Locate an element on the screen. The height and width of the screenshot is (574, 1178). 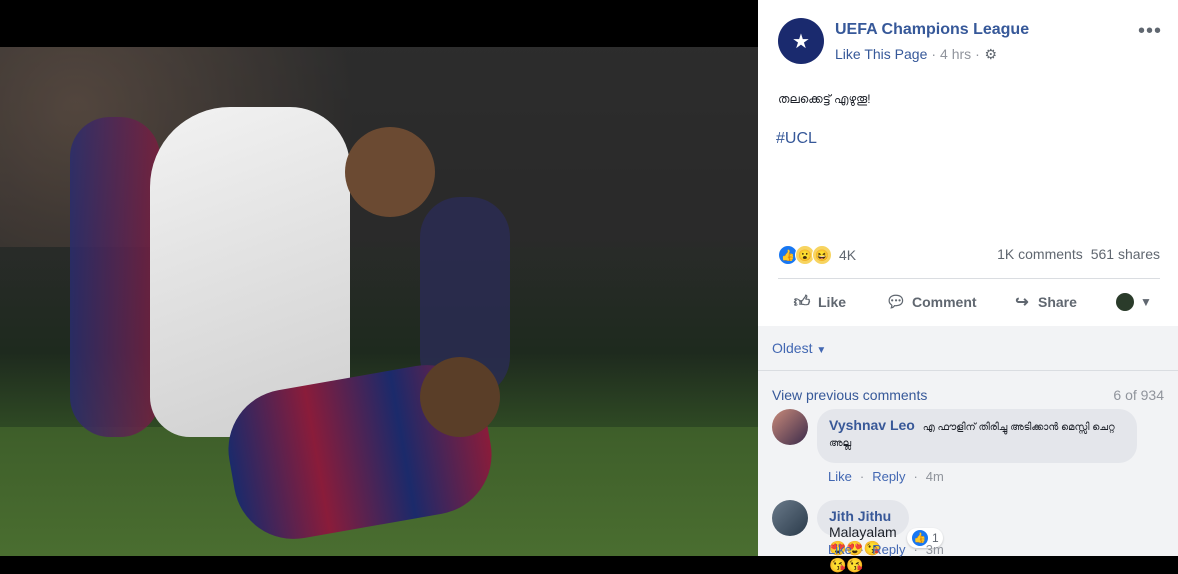
comment-actions: Like · Reply · 3m is located at coordinates (886, 549).